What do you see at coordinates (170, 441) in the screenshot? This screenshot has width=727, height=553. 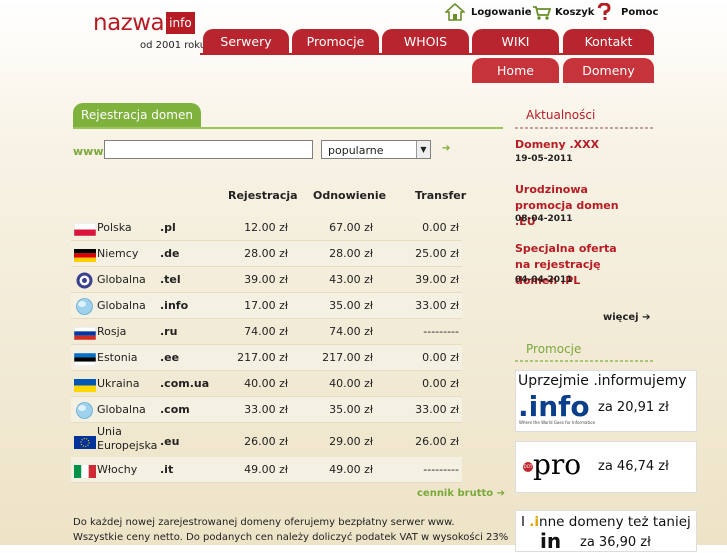 I see `tld-name: .eu` at bounding box center [170, 441].